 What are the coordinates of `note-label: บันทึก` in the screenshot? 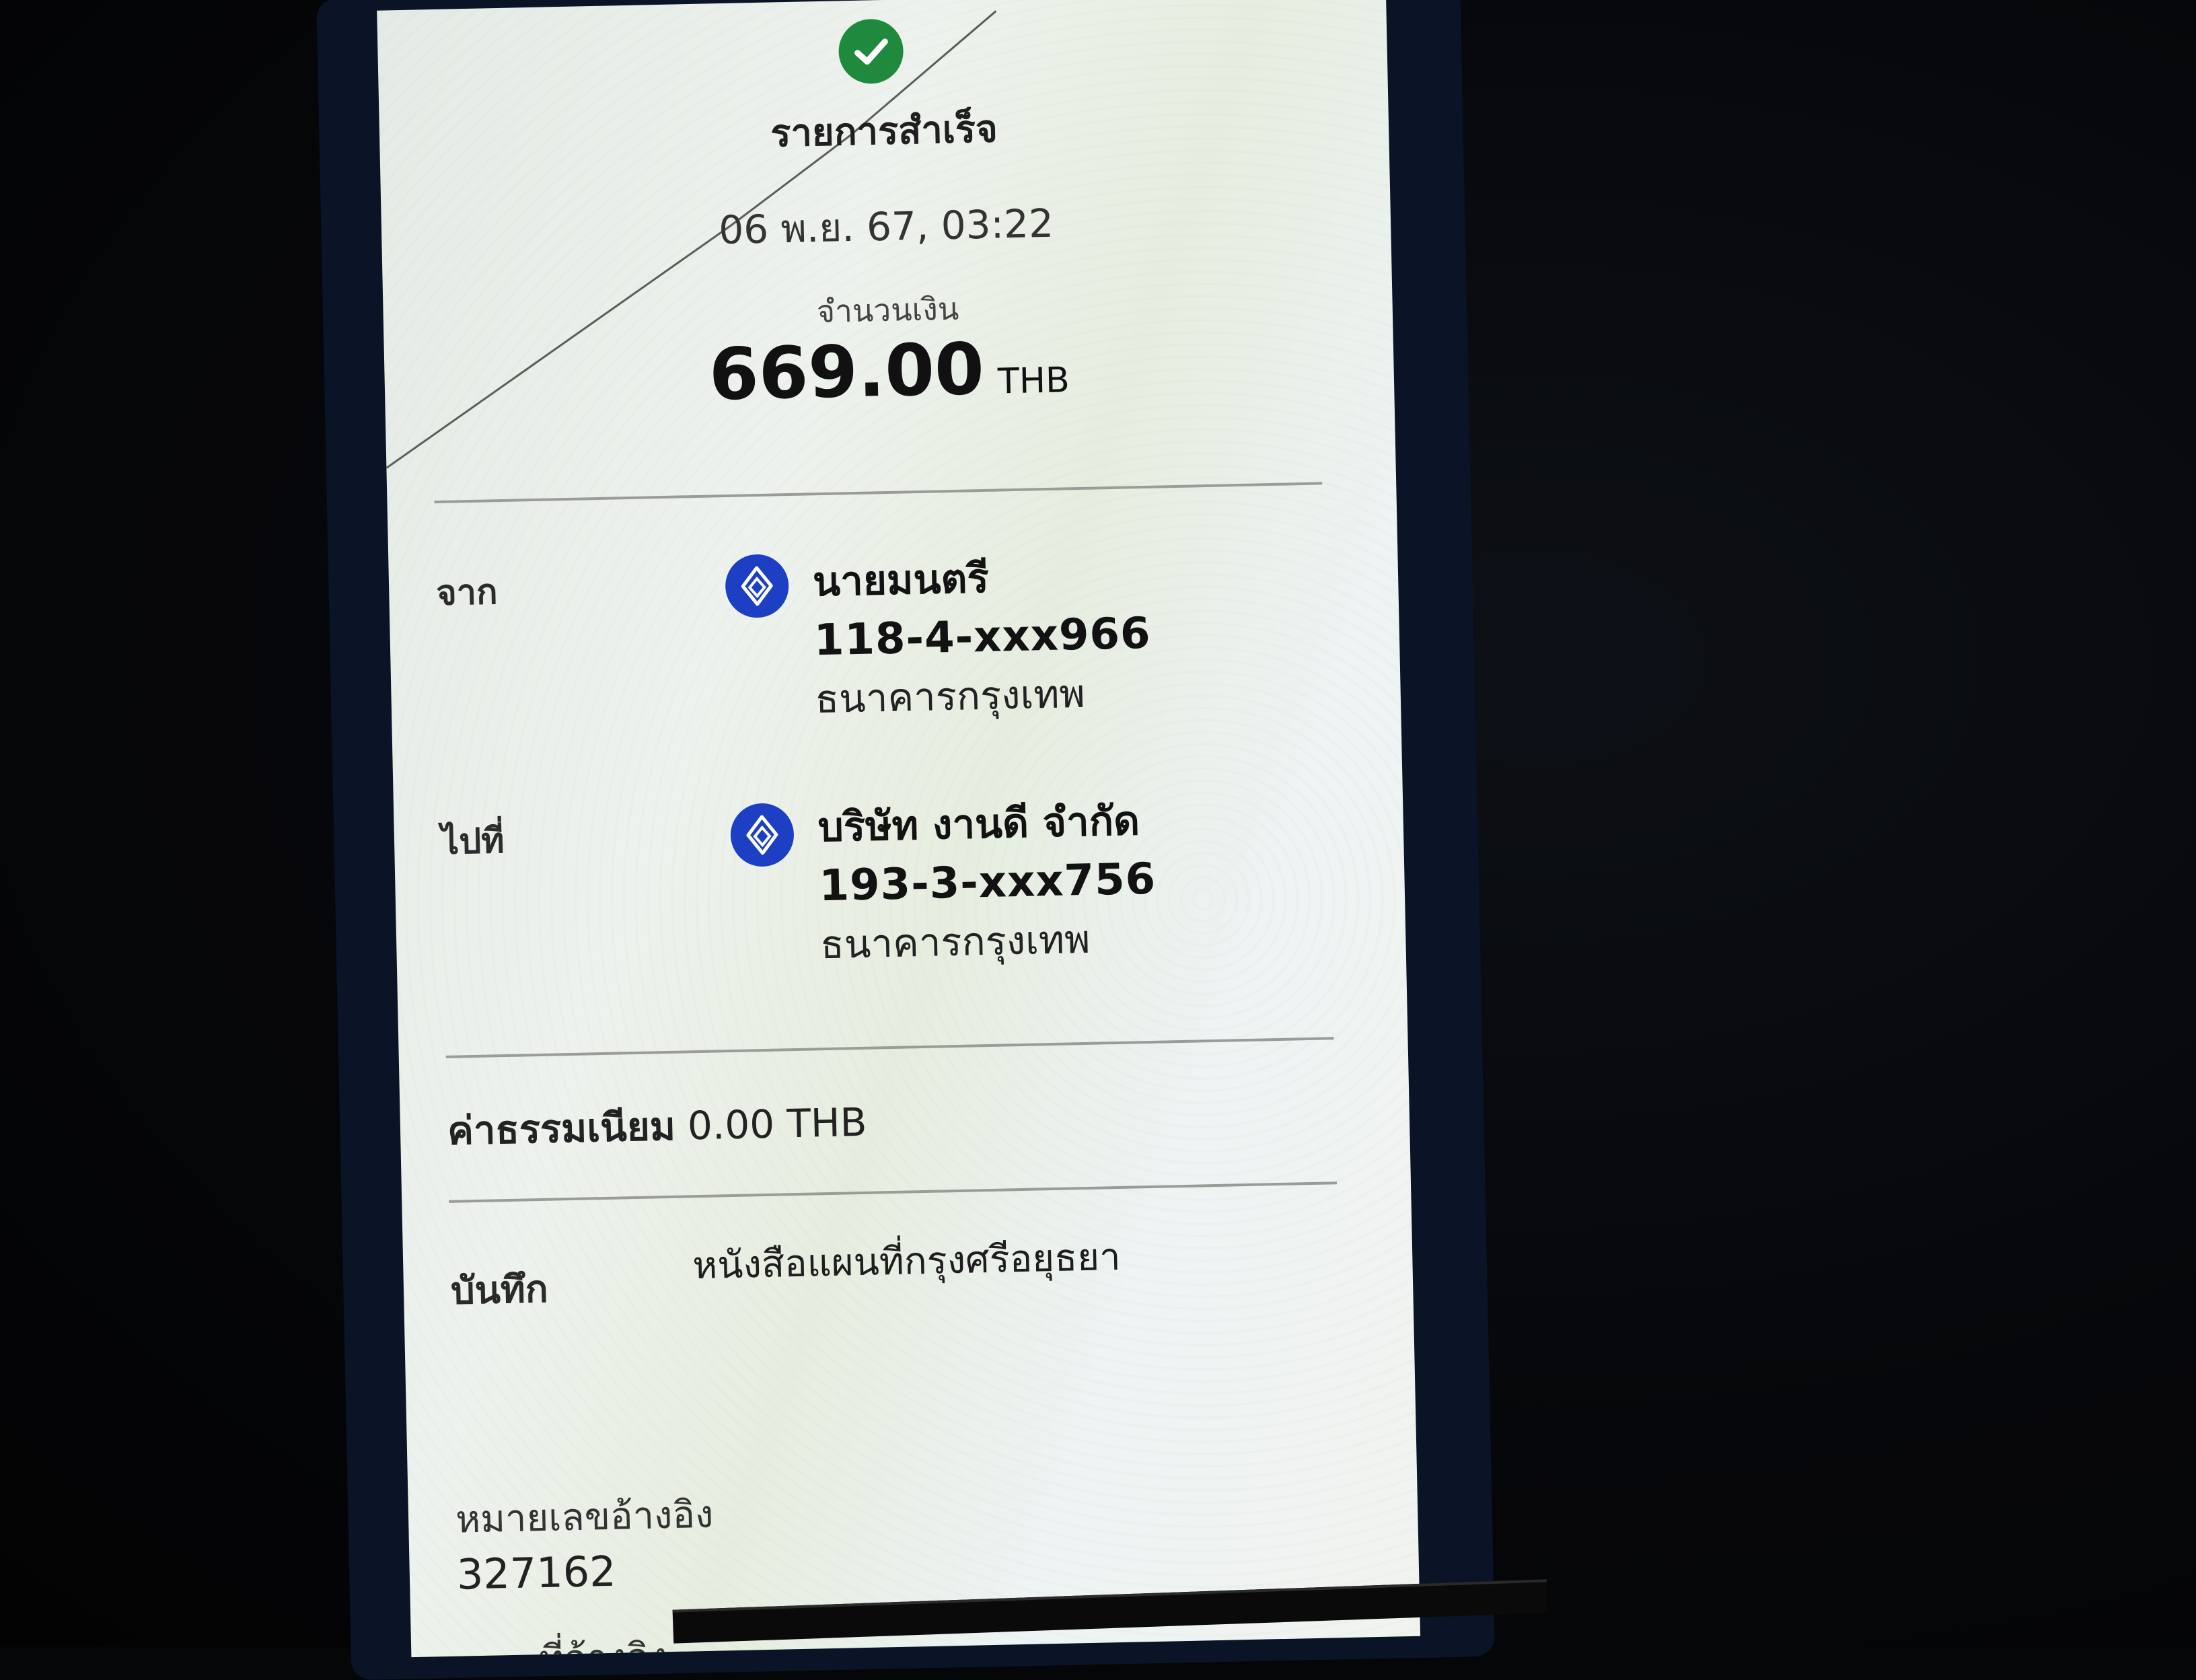 It's located at (500, 1290).